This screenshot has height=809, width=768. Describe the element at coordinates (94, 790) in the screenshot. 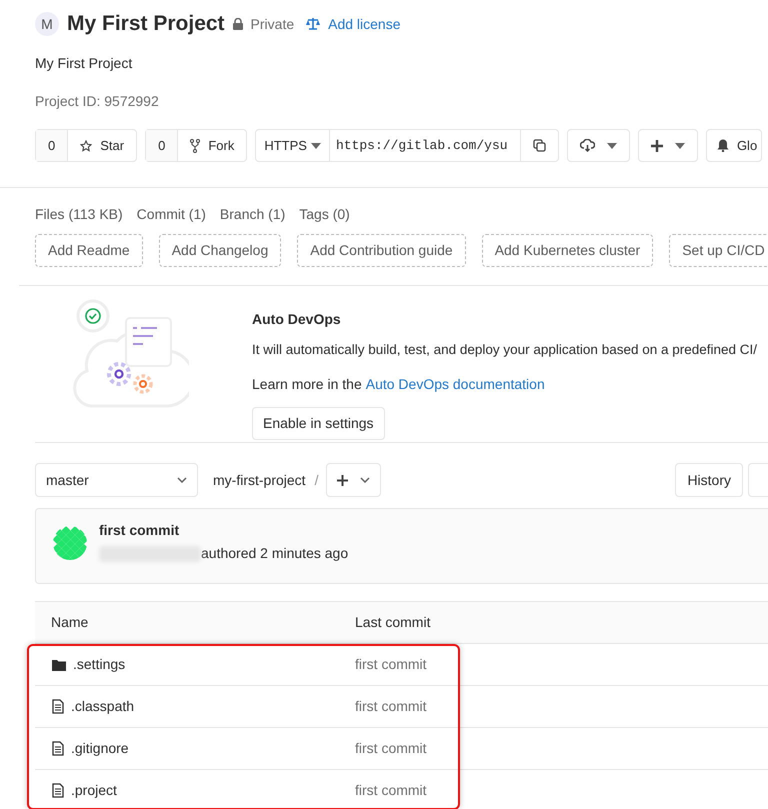

I see `file-name-link: .project` at that location.